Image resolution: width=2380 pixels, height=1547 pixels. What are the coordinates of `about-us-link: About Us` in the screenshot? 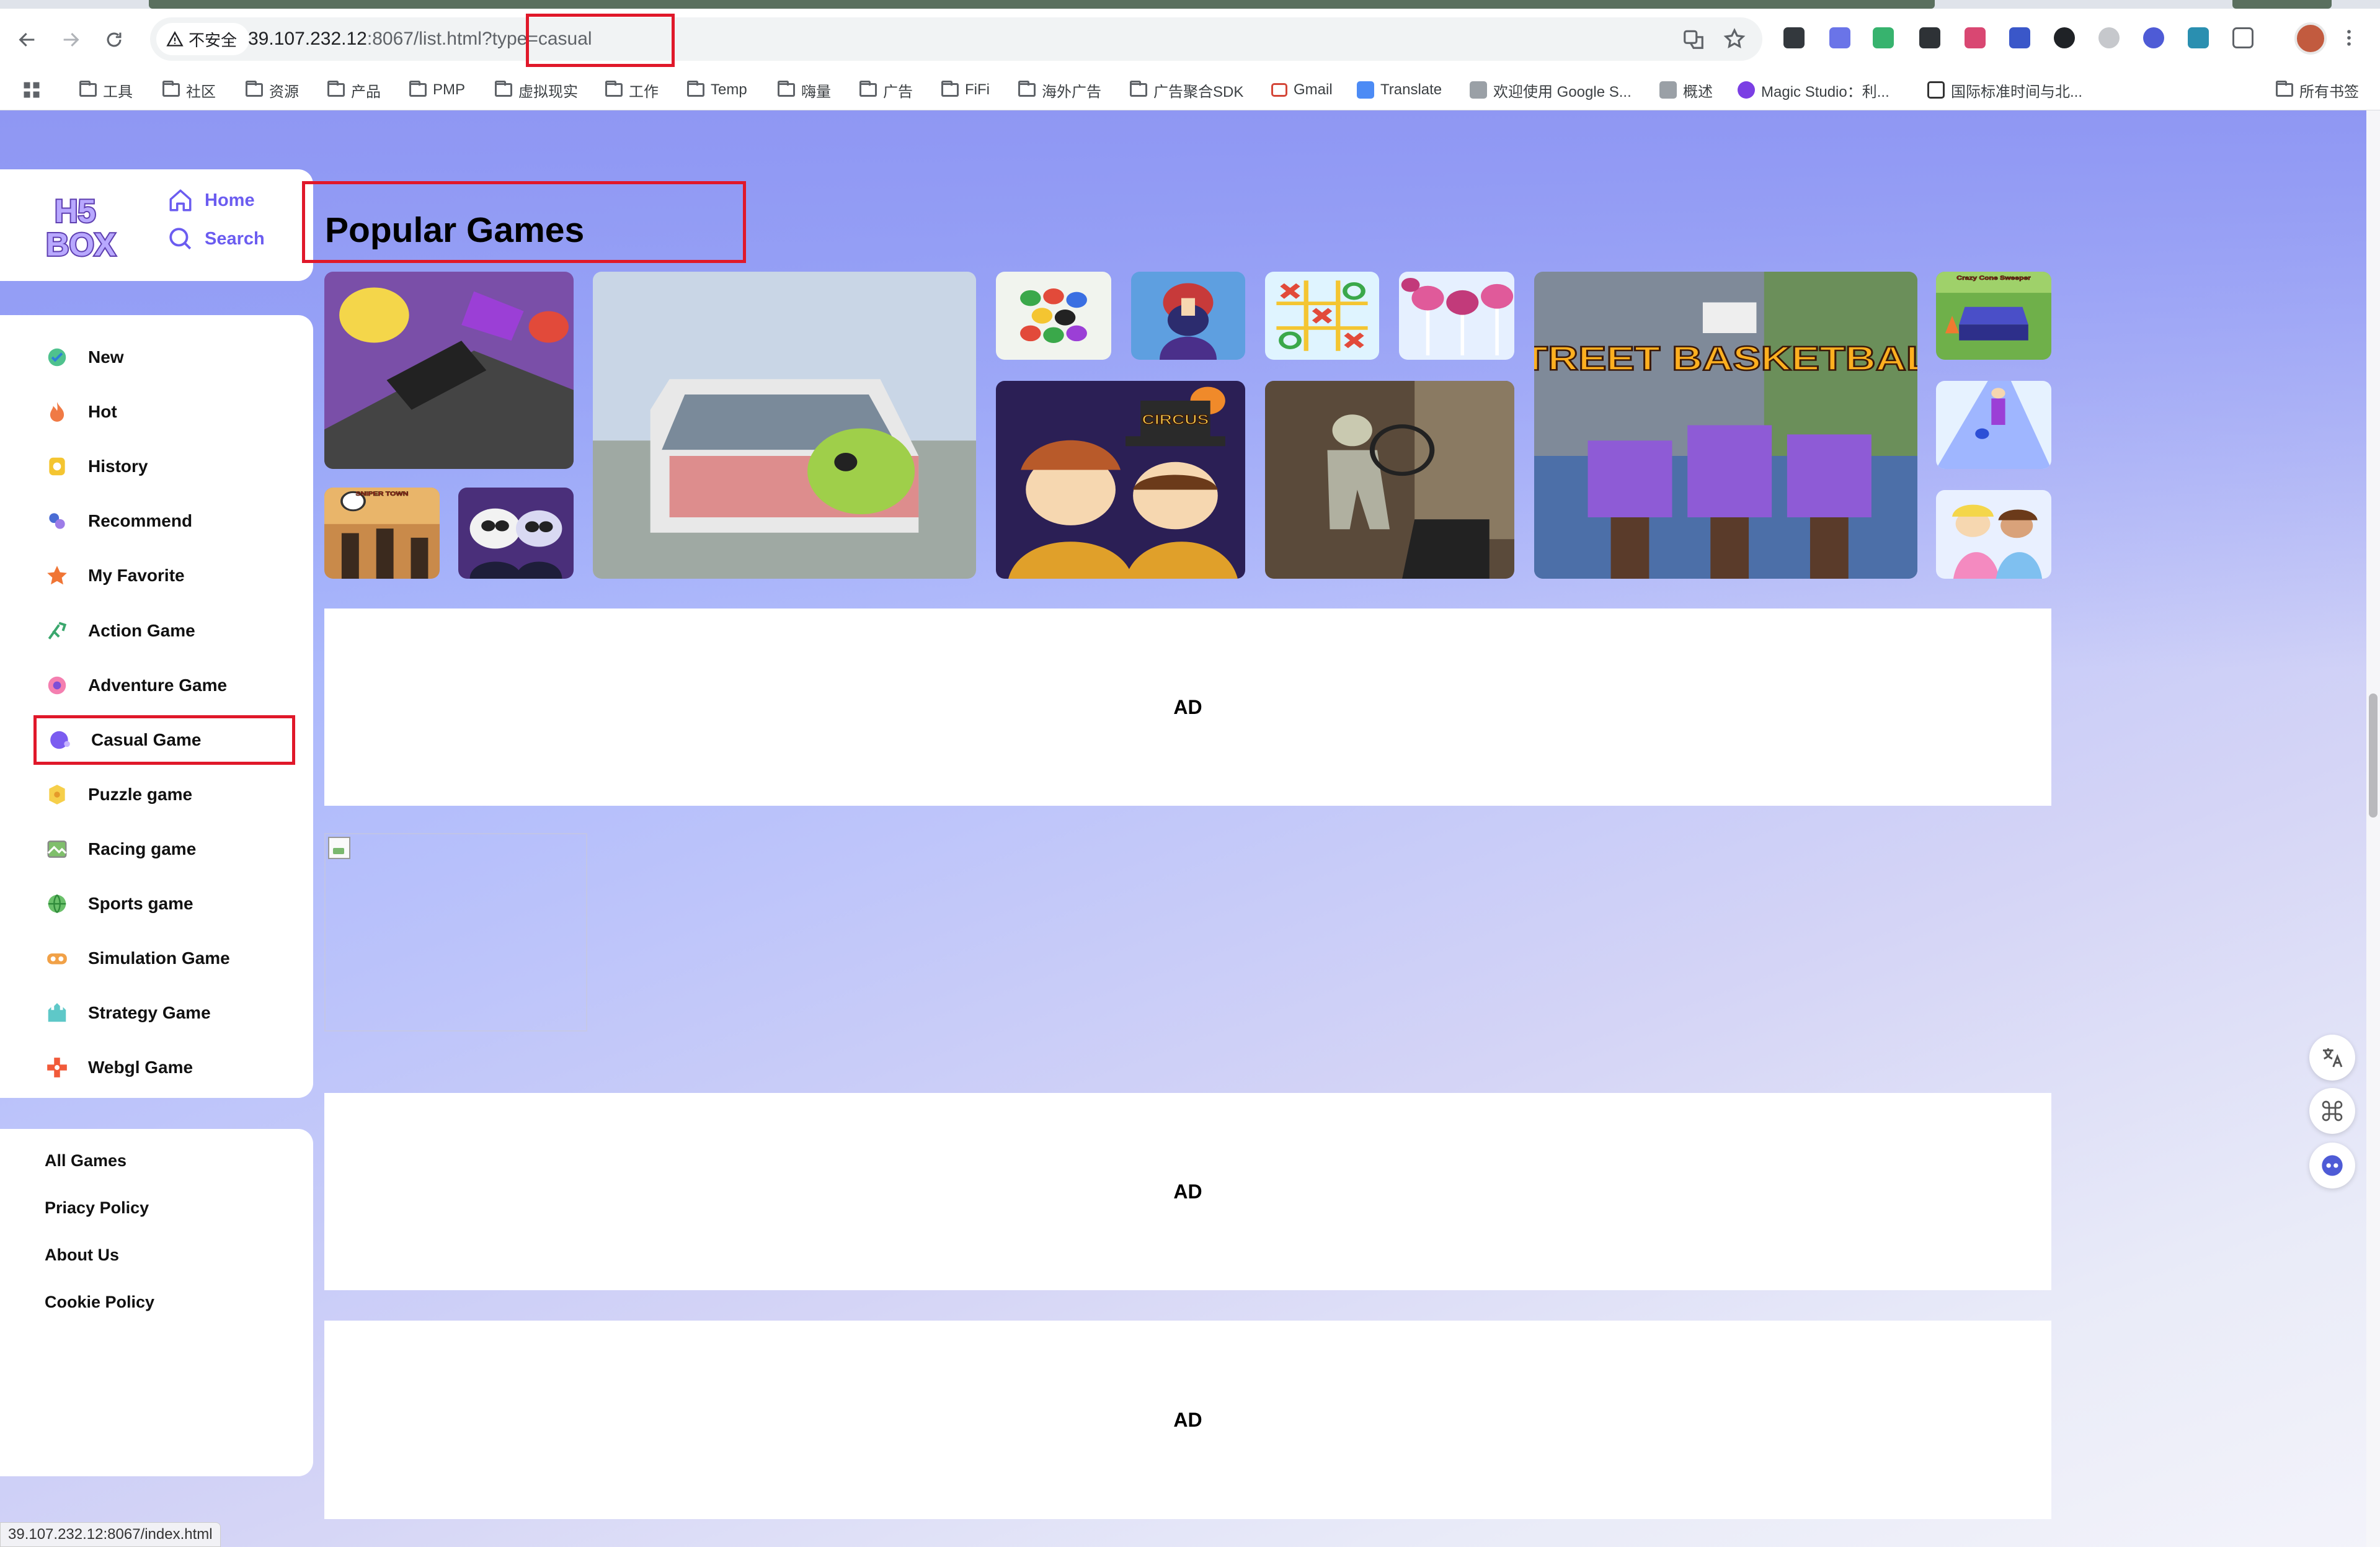 It's located at (82, 1256).